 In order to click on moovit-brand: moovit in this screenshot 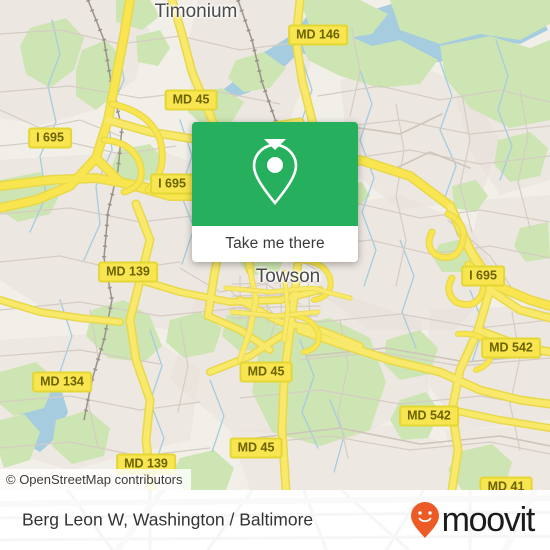, I will do `click(473, 520)`.